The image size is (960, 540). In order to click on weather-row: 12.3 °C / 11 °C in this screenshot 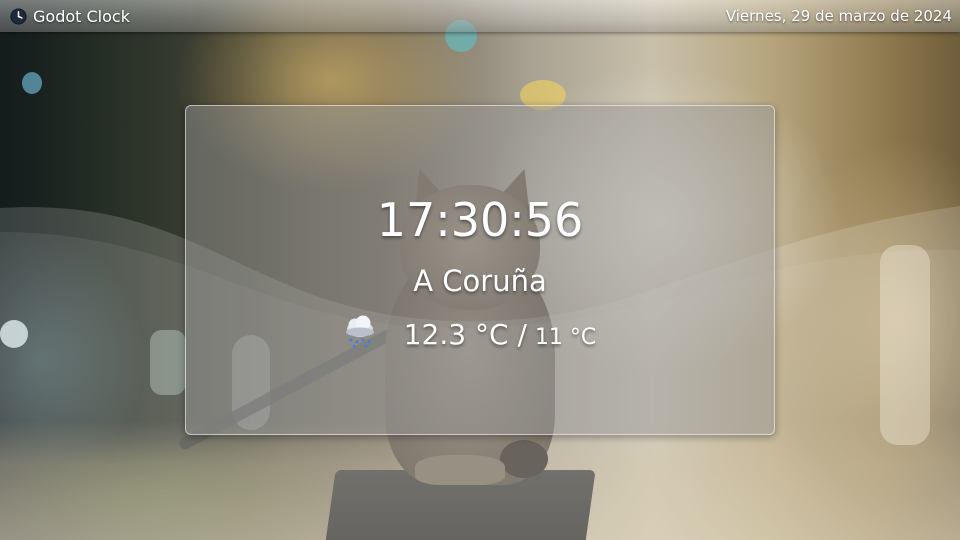, I will do `click(480, 334)`.